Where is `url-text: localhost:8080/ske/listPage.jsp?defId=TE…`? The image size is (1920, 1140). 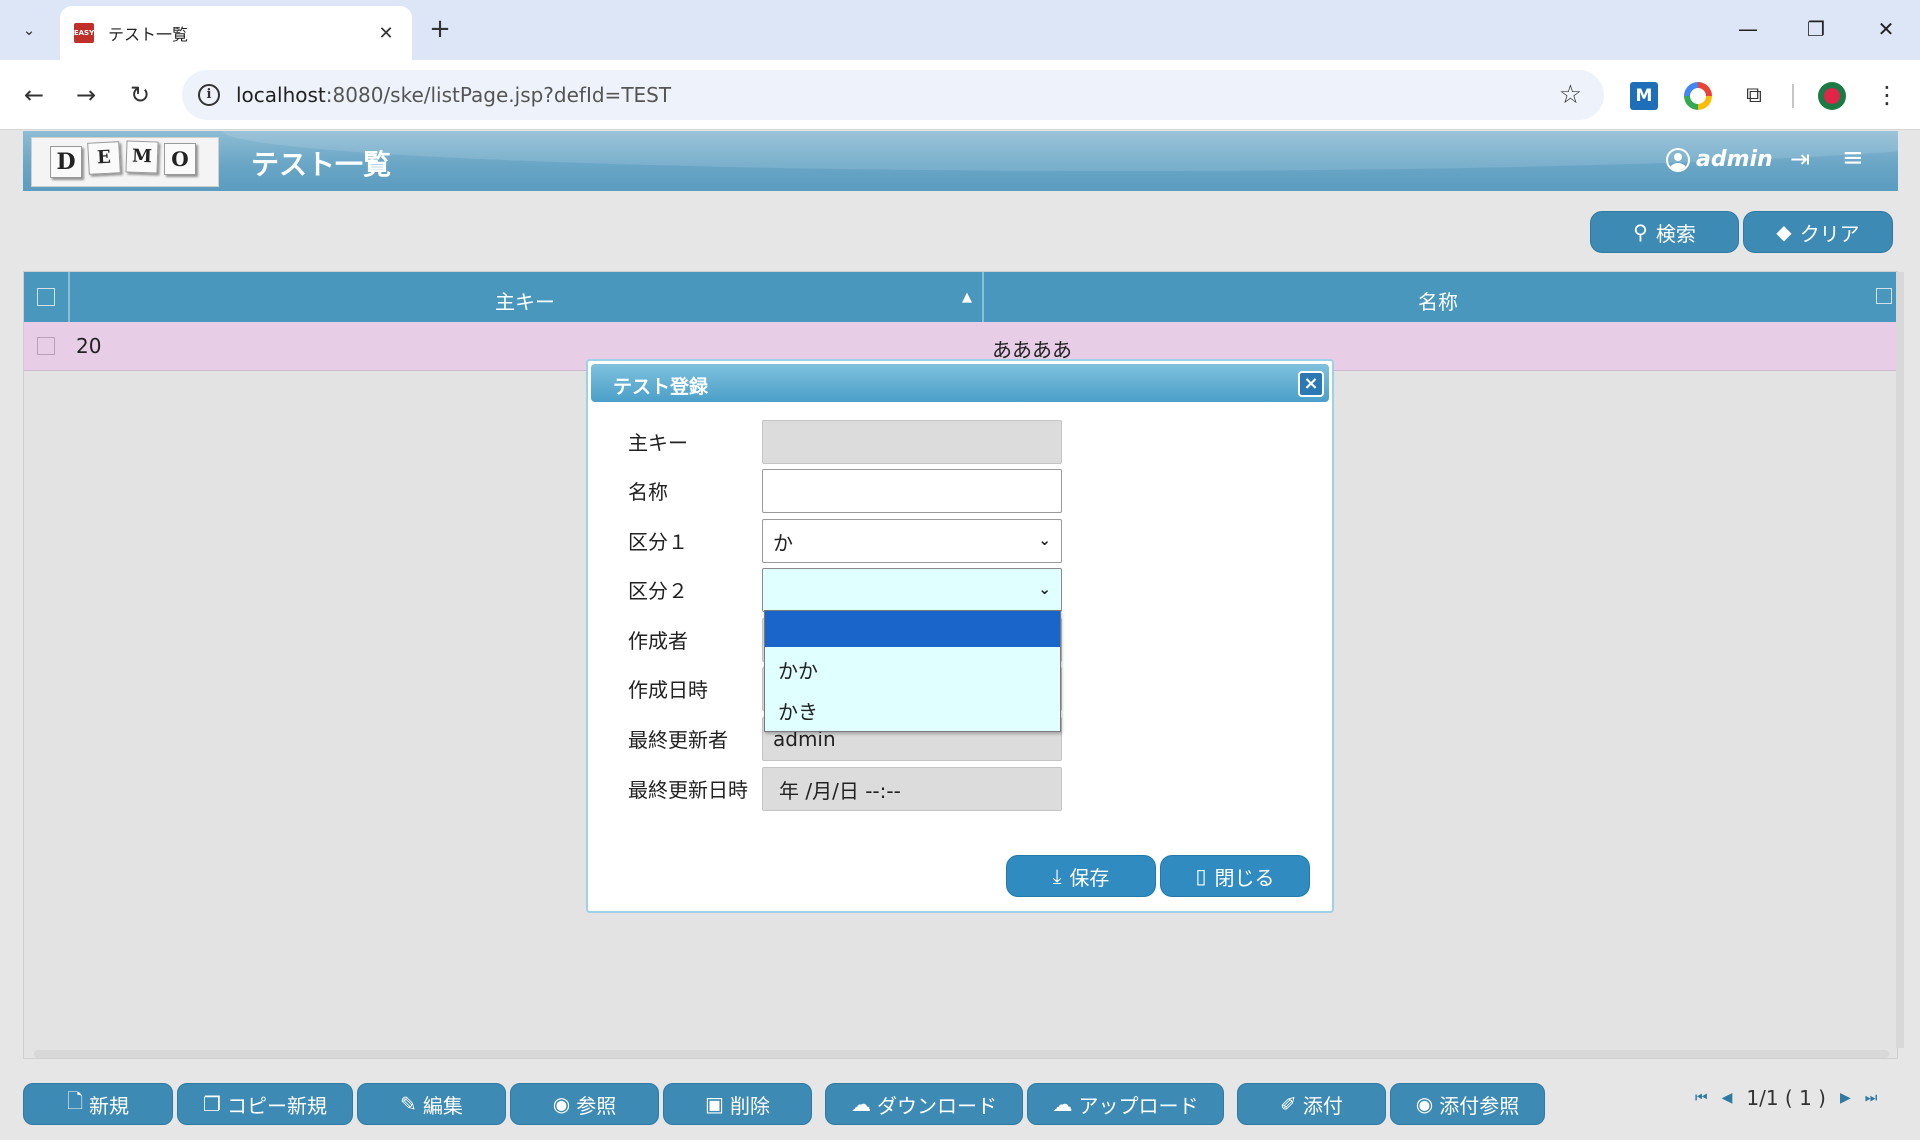 url-text: localhost:8080/ske/listPage.jsp?defId=TE… is located at coordinates (453, 95).